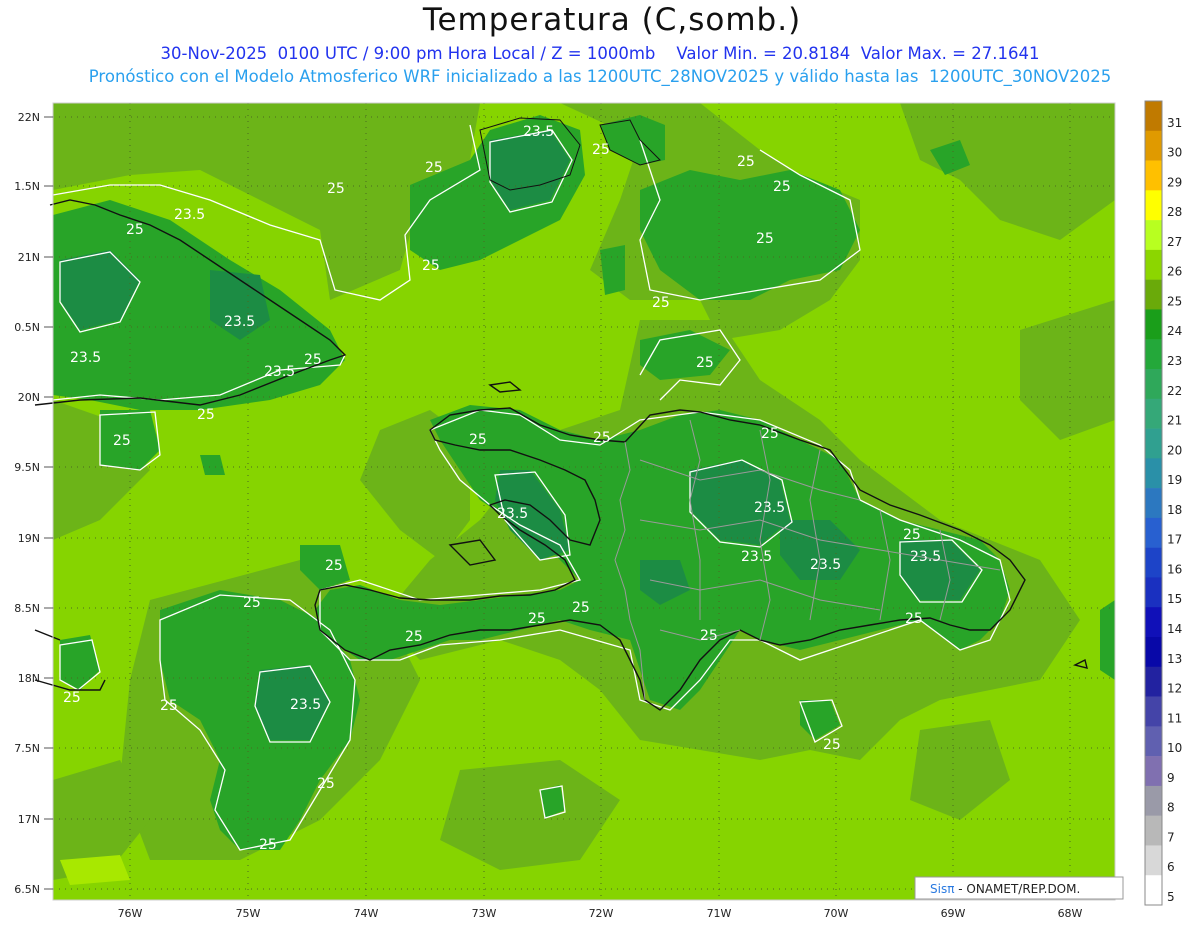  Describe the element at coordinates (1174, 272) in the screenshot. I see `colorbar-label: 26` at that location.